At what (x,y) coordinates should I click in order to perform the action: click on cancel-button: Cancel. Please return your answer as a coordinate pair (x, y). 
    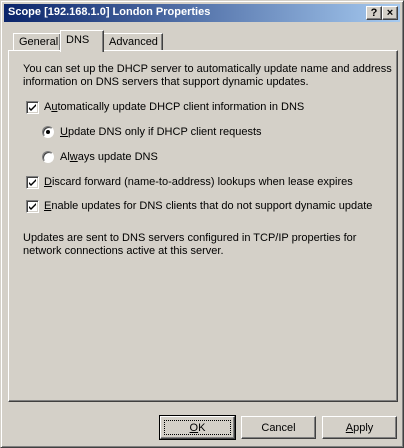
    Looking at the image, I should click on (278, 427).